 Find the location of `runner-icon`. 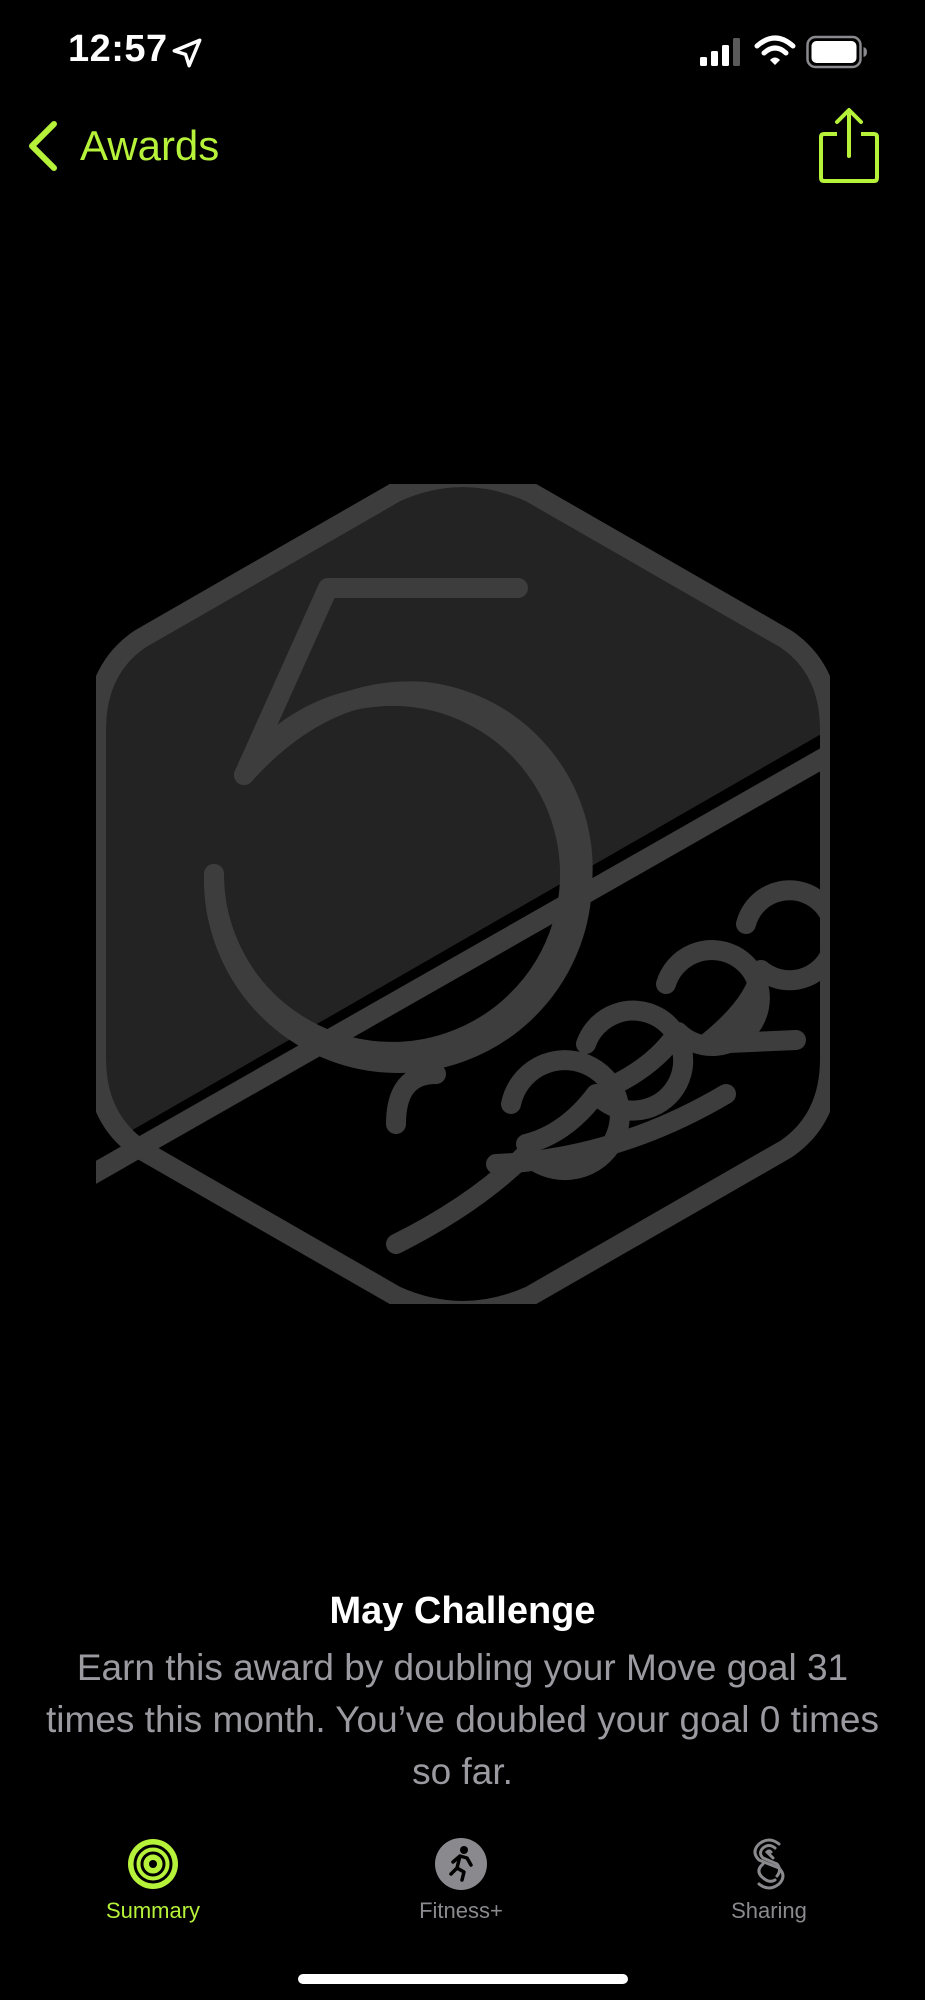

runner-icon is located at coordinates (461, 1864).